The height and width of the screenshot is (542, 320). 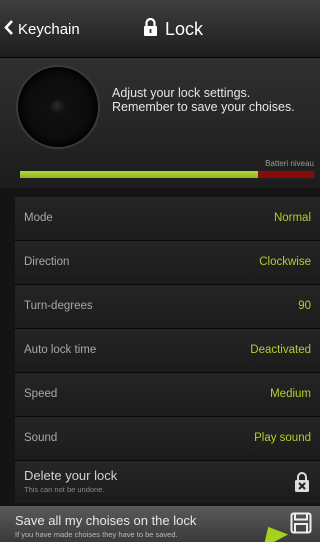 I want to click on setting-label: Mode, so click(x=38, y=218).